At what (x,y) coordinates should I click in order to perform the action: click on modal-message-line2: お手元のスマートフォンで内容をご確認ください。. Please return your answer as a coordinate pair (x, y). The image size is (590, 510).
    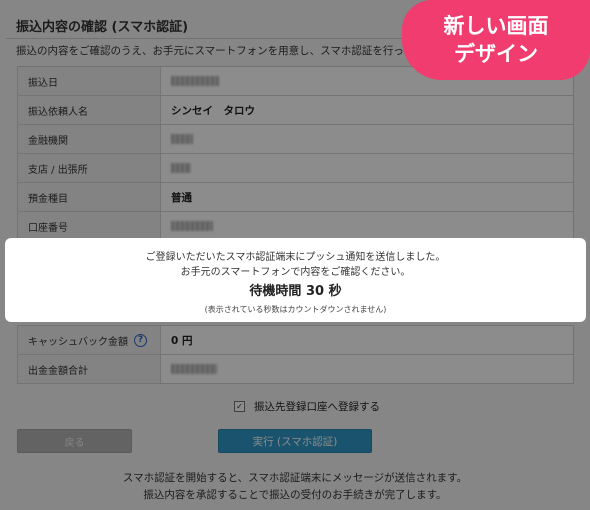
    Looking at the image, I should click on (295, 272).